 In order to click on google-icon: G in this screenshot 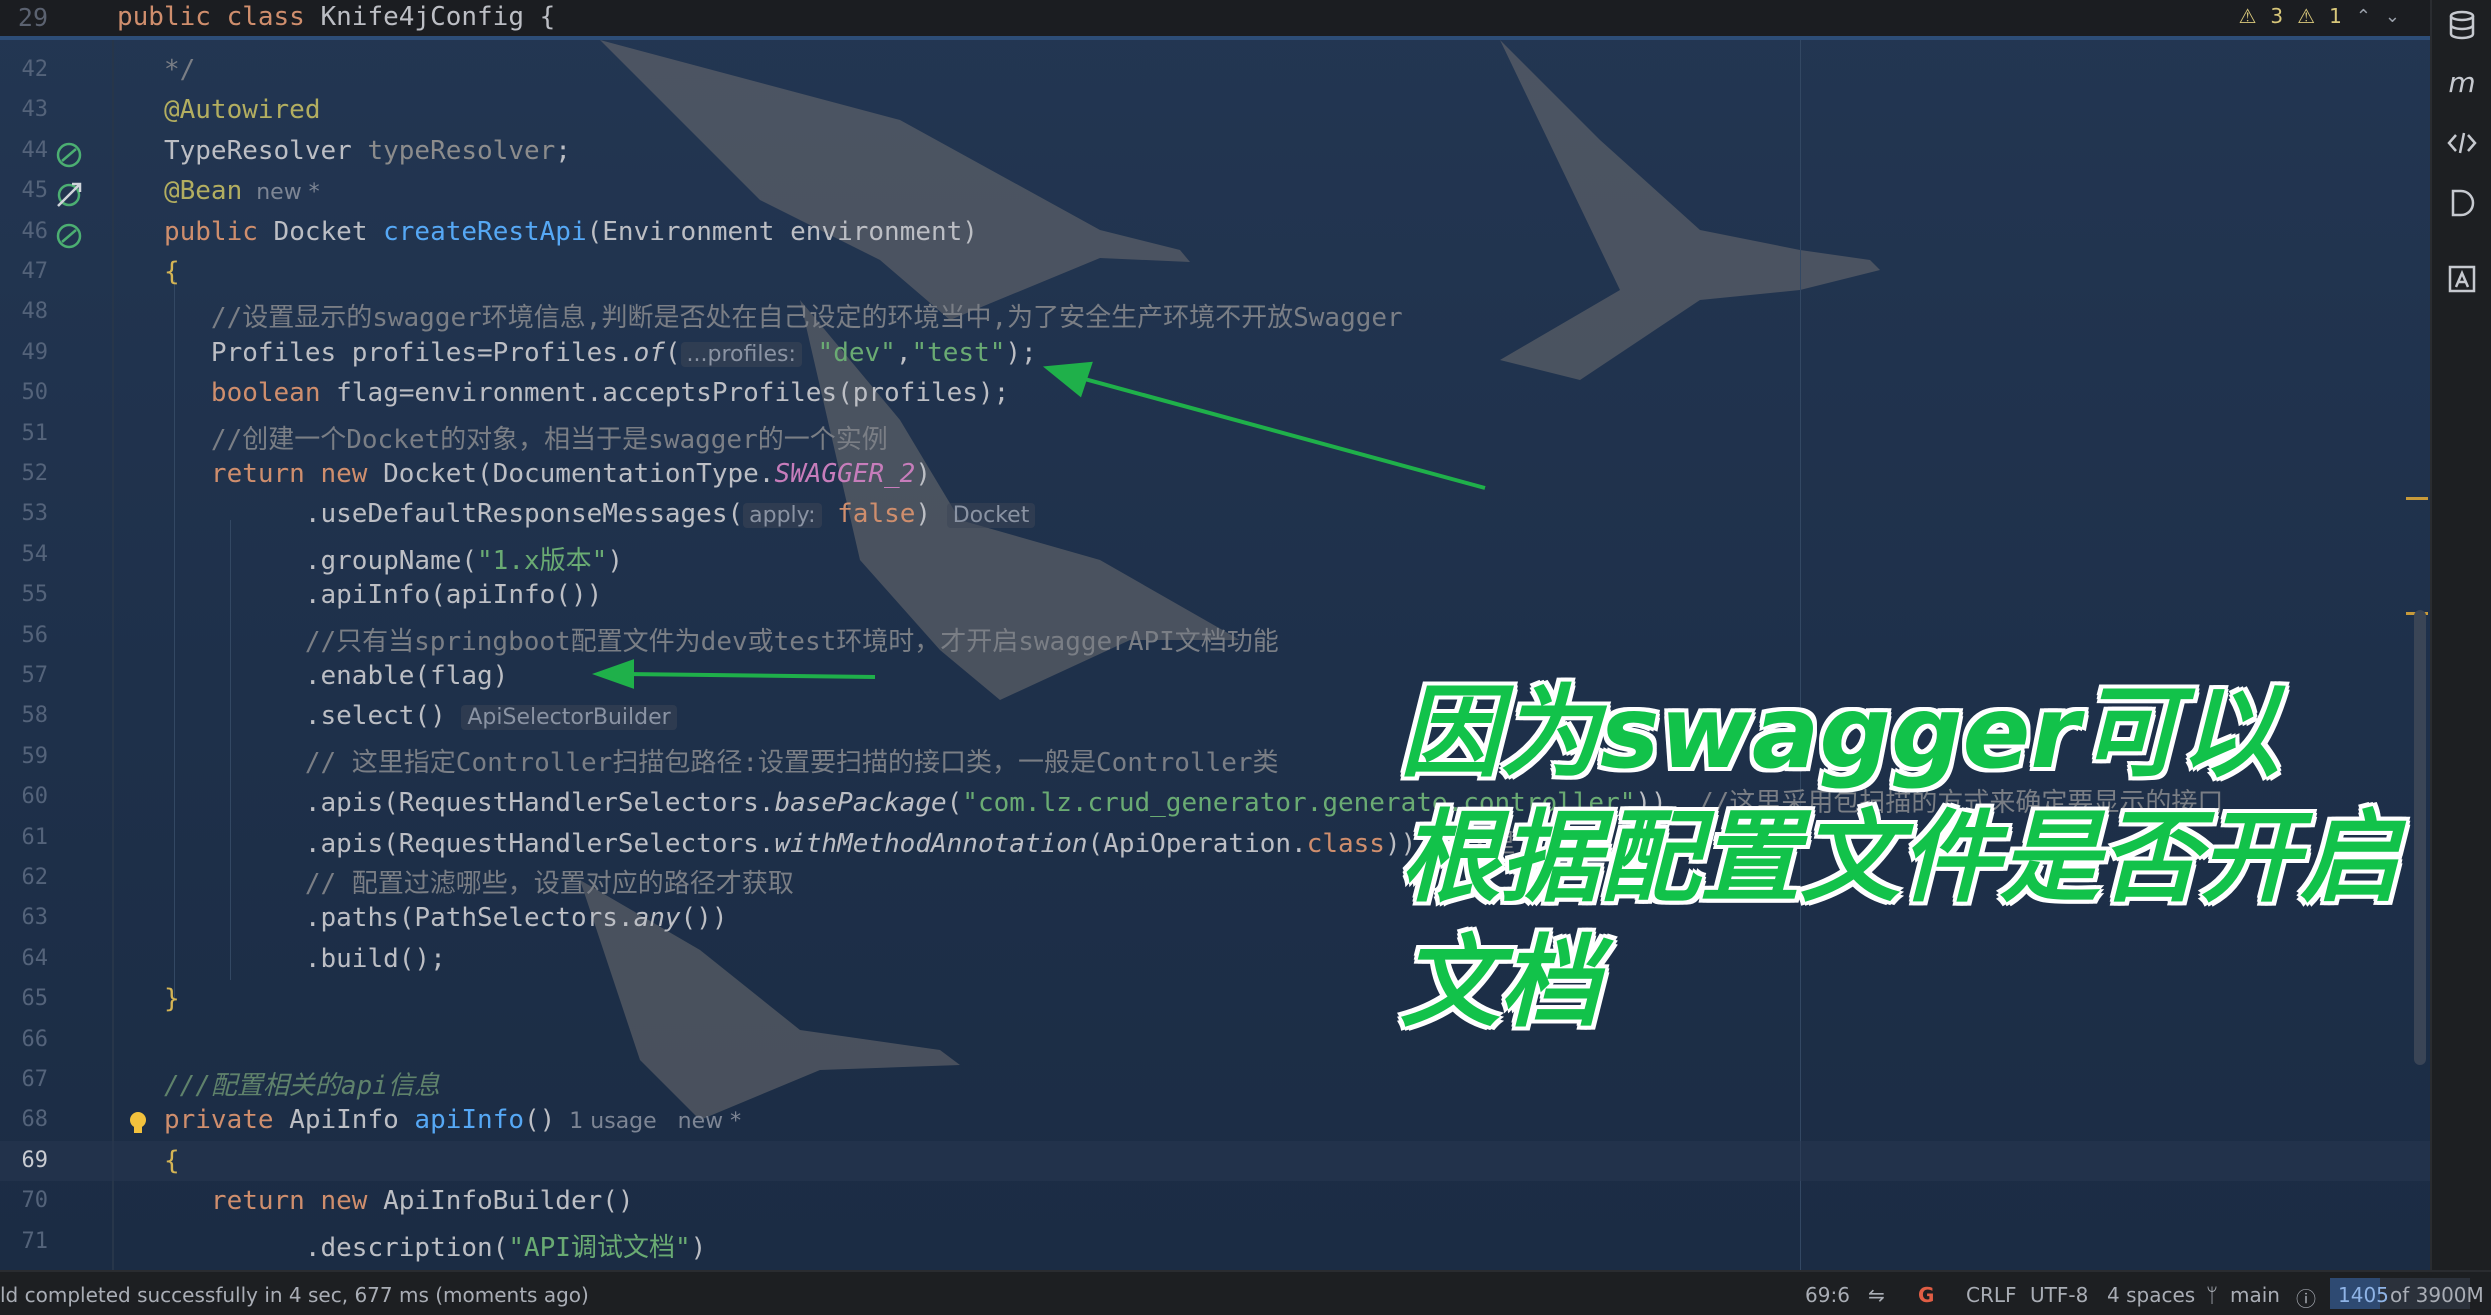, I will do `click(1926, 1295)`.